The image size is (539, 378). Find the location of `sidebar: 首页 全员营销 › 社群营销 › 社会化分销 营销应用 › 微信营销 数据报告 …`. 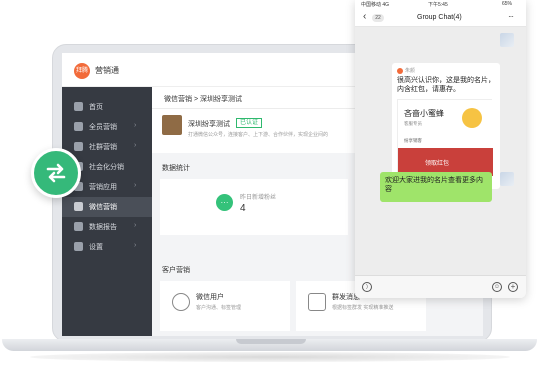

sidebar: 首页 全员营销 › 社群营销 › 社会化分销 营销应用 › 微信营销 数据报告 … is located at coordinates (107, 211).